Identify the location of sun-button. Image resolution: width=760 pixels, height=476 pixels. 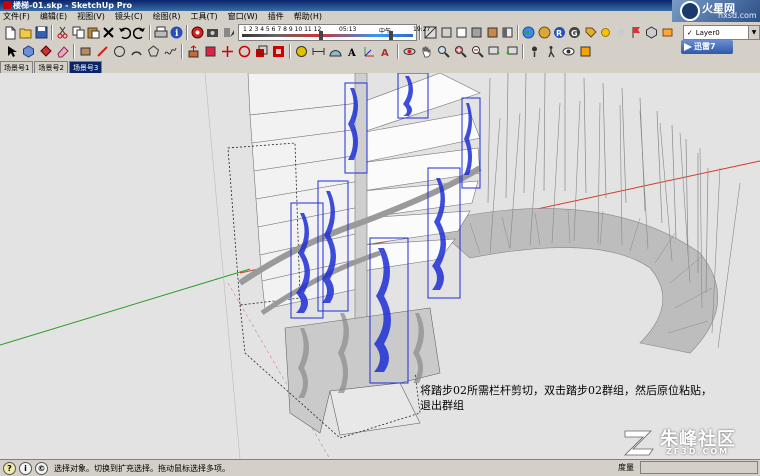
(605, 32).